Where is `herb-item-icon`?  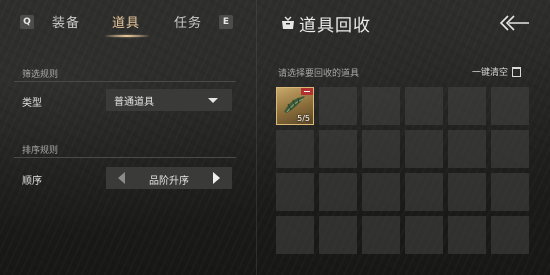
herb-item-icon is located at coordinates (294, 104).